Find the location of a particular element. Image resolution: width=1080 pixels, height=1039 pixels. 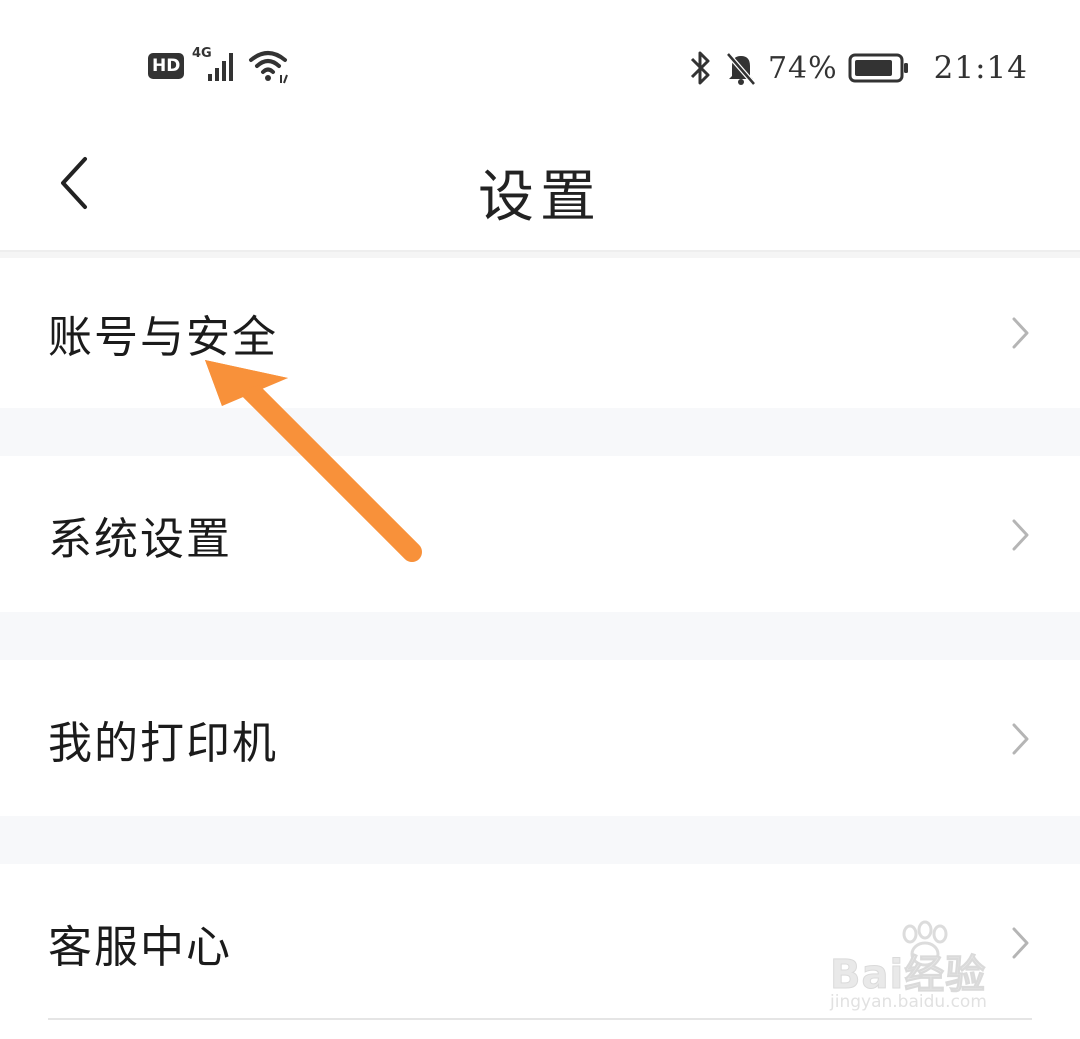

app-header: 设置 is located at coordinates (540, 190).